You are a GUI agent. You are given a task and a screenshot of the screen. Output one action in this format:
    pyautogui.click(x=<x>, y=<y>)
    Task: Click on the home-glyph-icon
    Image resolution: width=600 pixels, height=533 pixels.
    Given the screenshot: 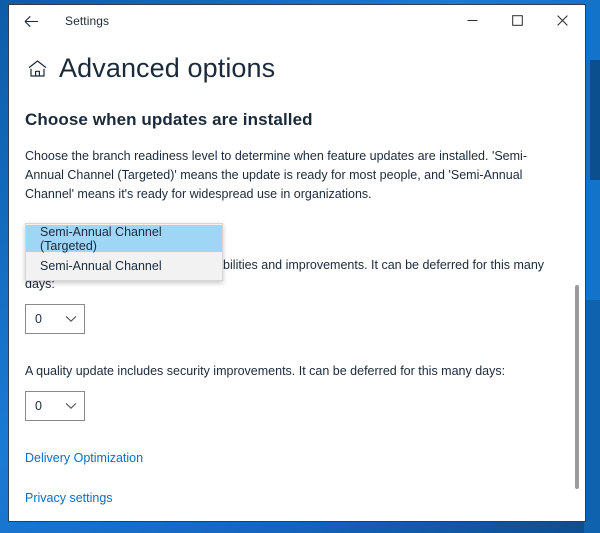 What is the action you would take?
    pyautogui.click(x=37, y=68)
    